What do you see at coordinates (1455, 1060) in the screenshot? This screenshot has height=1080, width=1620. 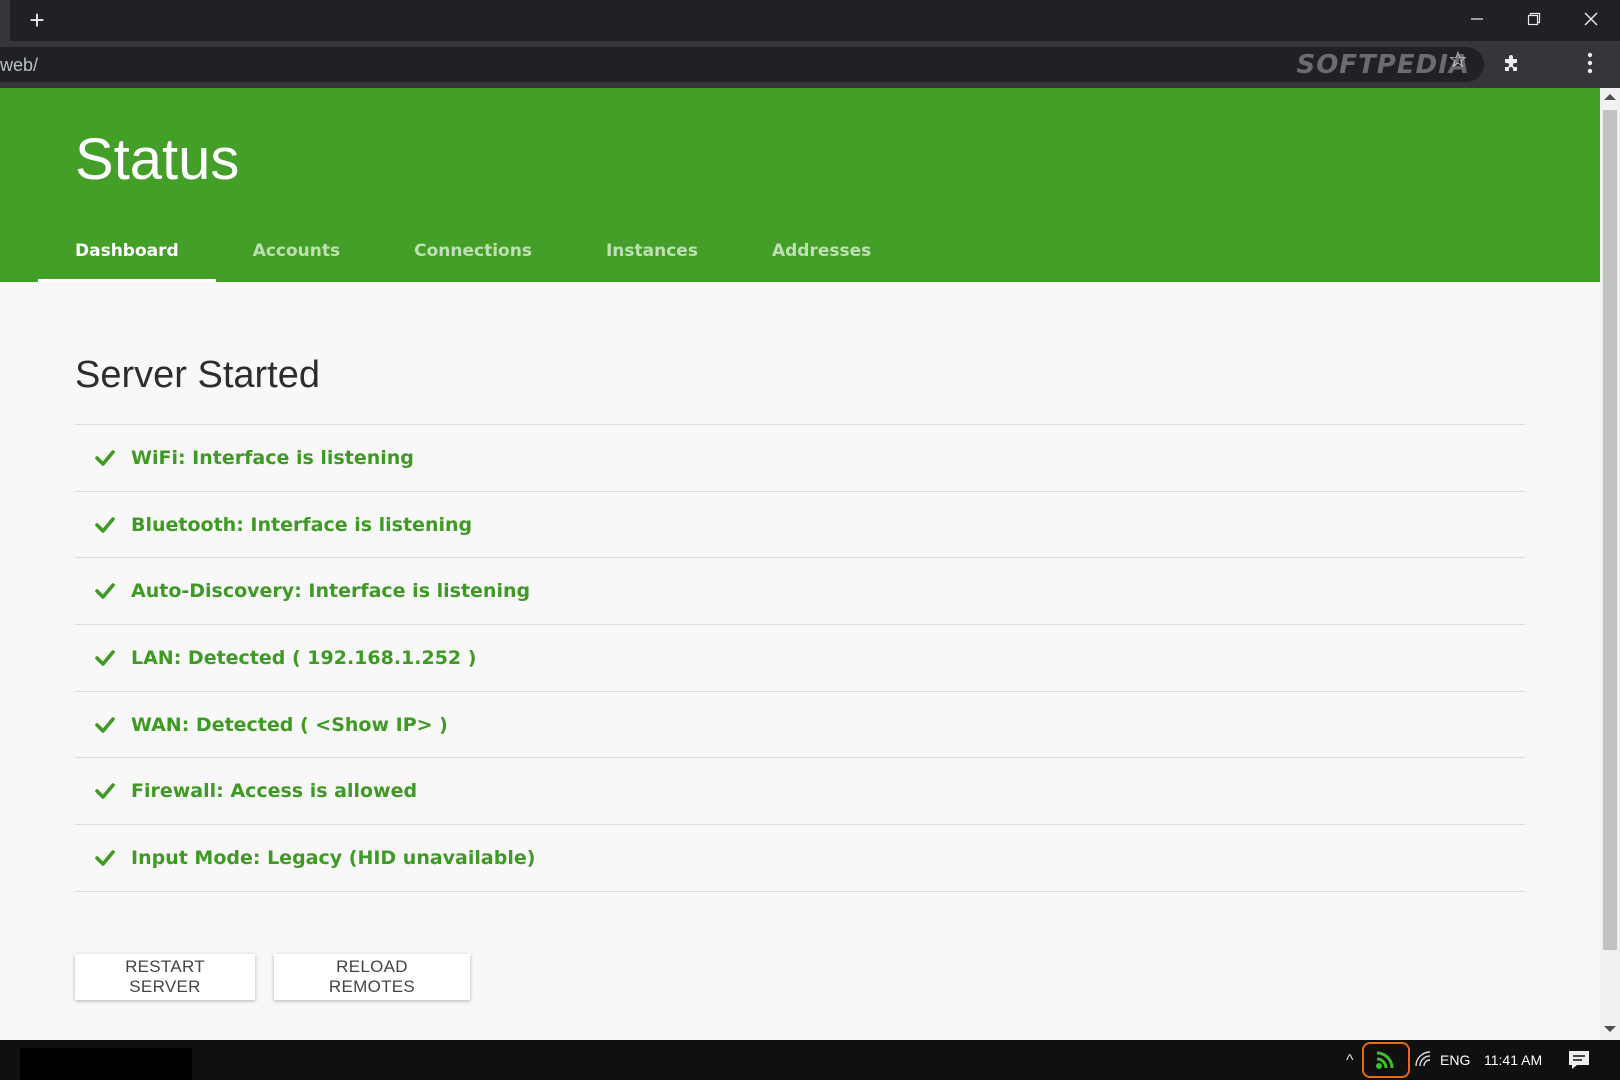 I see `language-indicator: ENG` at bounding box center [1455, 1060].